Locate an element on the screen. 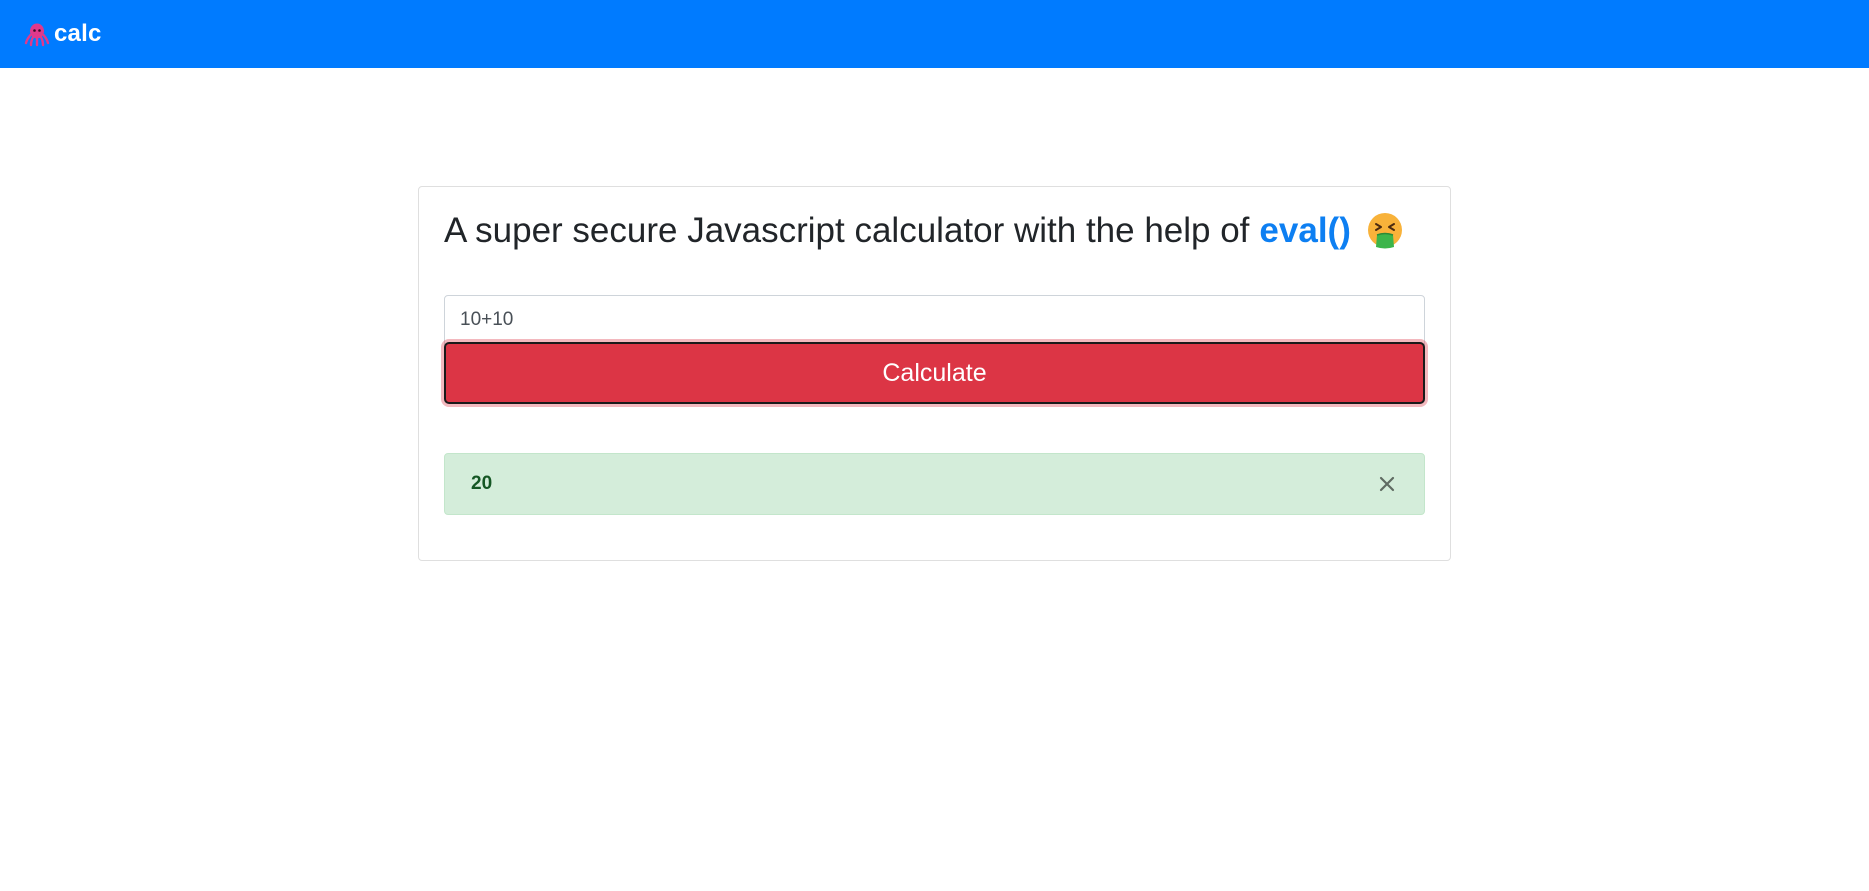 Image resolution: width=1869 pixels, height=891 pixels. calculate-button: Calculate is located at coordinates (934, 373).